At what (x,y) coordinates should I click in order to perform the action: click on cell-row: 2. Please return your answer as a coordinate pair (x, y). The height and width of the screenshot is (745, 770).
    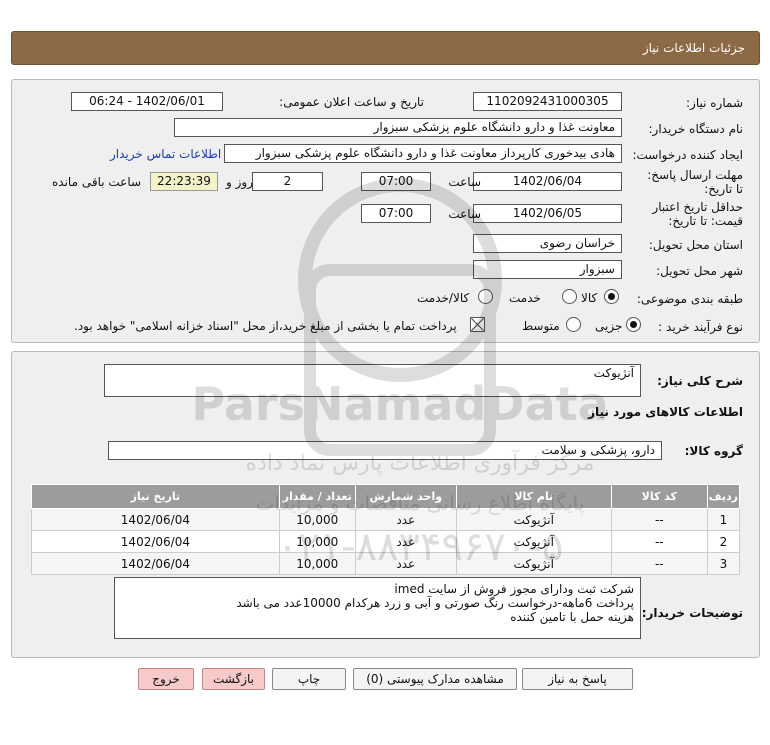
    Looking at the image, I should click on (723, 541).